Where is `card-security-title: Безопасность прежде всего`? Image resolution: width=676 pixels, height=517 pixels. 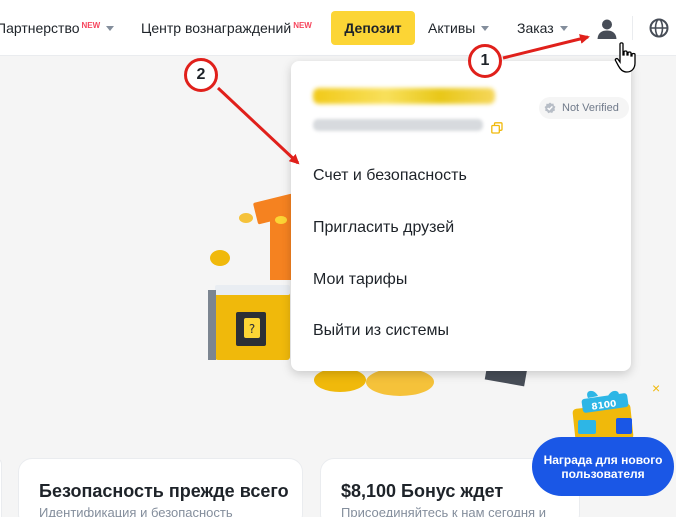
card-security-title: Безопасность прежде всего is located at coordinates (164, 491).